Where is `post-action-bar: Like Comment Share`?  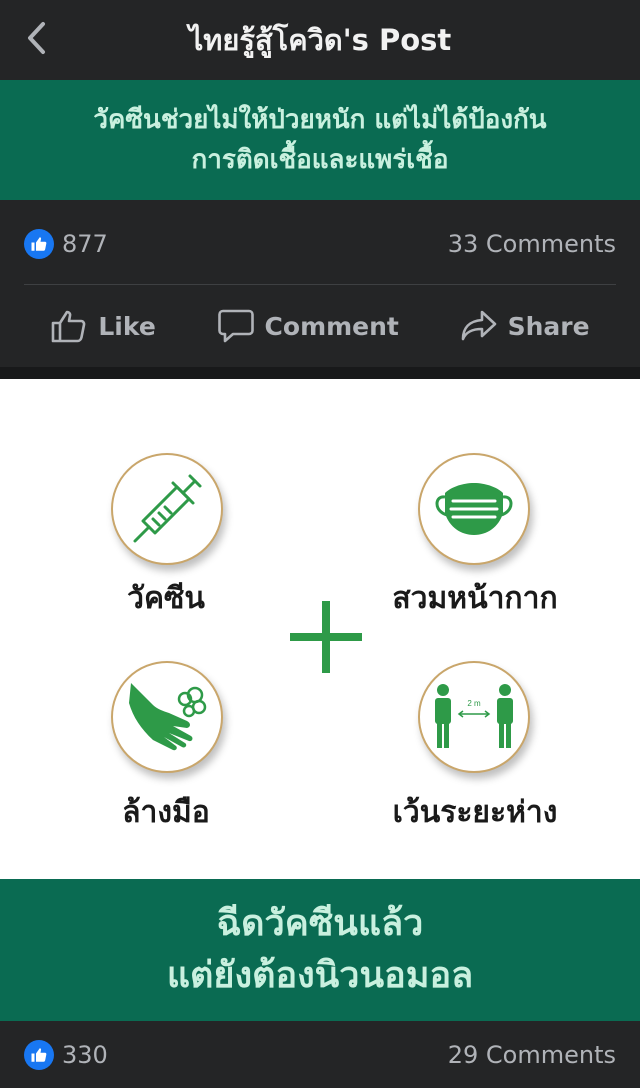 post-action-bar: Like Comment Share is located at coordinates (320, 326).